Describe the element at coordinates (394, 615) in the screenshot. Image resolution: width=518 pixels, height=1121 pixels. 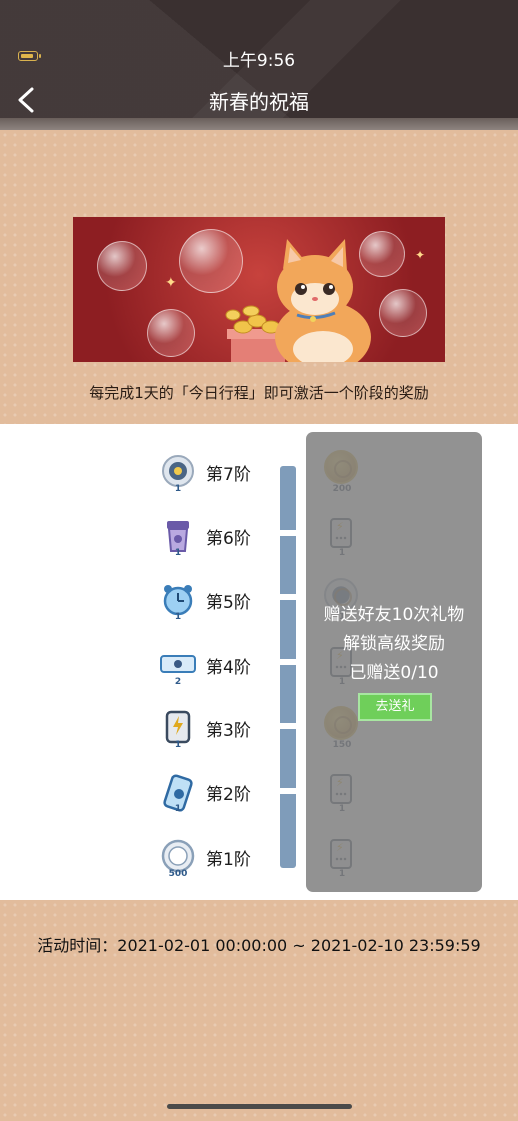
I see `unlock-condition: 赠送好友10次礼物` at that location.